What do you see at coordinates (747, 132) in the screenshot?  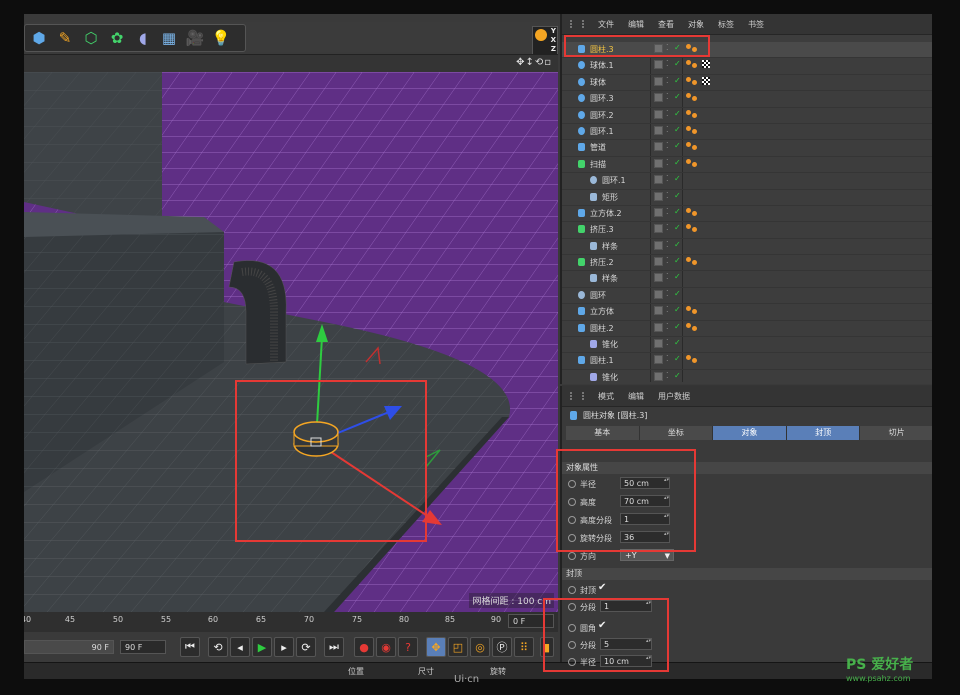 I see `object-row: 圆环.1 ⁚ ✓` at bounding box center [747, 132].